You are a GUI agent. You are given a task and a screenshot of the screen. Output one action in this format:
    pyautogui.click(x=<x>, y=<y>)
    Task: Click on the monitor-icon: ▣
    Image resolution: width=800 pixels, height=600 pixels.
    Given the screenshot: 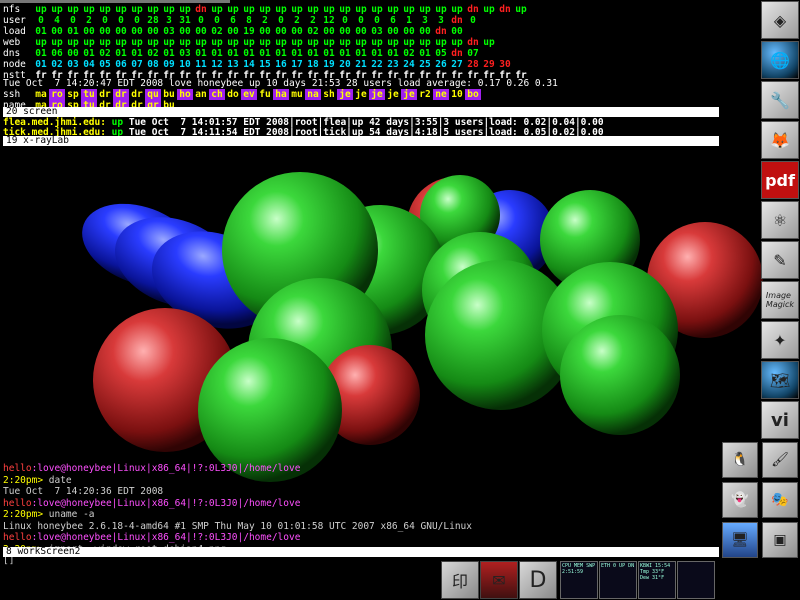 What is the action you would take?
    pyautogui.click(x=780, y=540)
    